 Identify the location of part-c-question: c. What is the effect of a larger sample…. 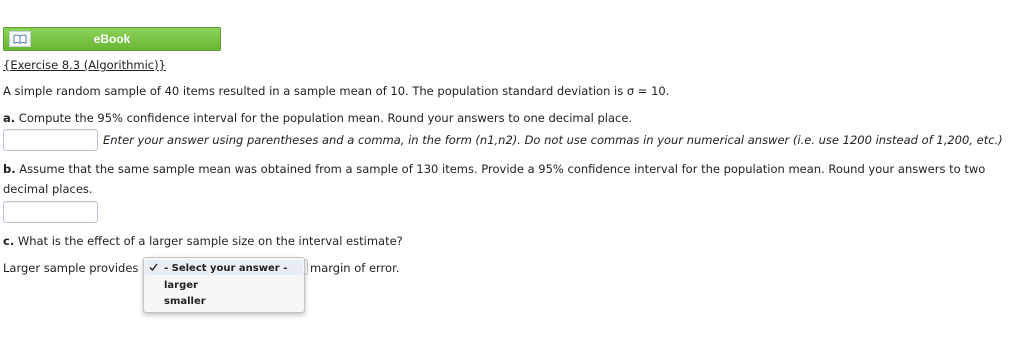
(203, 241).